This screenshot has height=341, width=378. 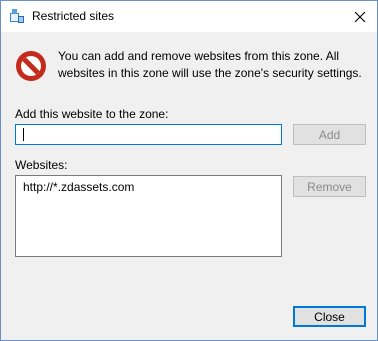 I want to click on close-icon, so click(x=360, y=17).